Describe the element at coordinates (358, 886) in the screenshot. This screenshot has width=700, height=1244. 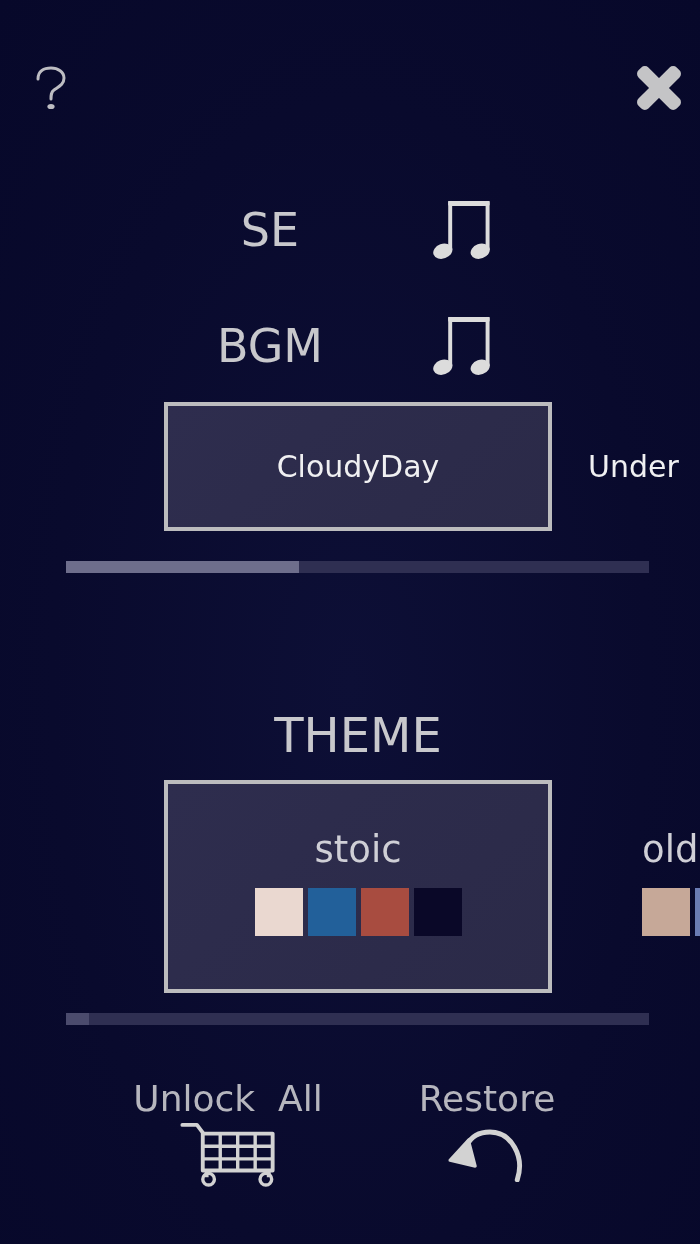
I see `theme-option: stoic` at that location.